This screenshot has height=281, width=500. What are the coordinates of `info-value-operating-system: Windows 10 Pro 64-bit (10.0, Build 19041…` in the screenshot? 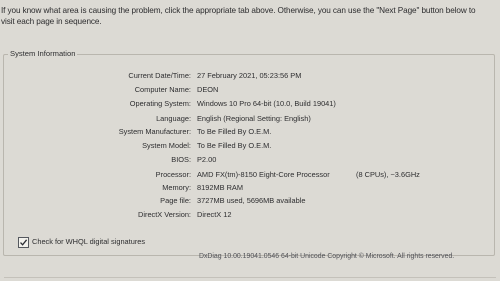 It's located at (266, 103).